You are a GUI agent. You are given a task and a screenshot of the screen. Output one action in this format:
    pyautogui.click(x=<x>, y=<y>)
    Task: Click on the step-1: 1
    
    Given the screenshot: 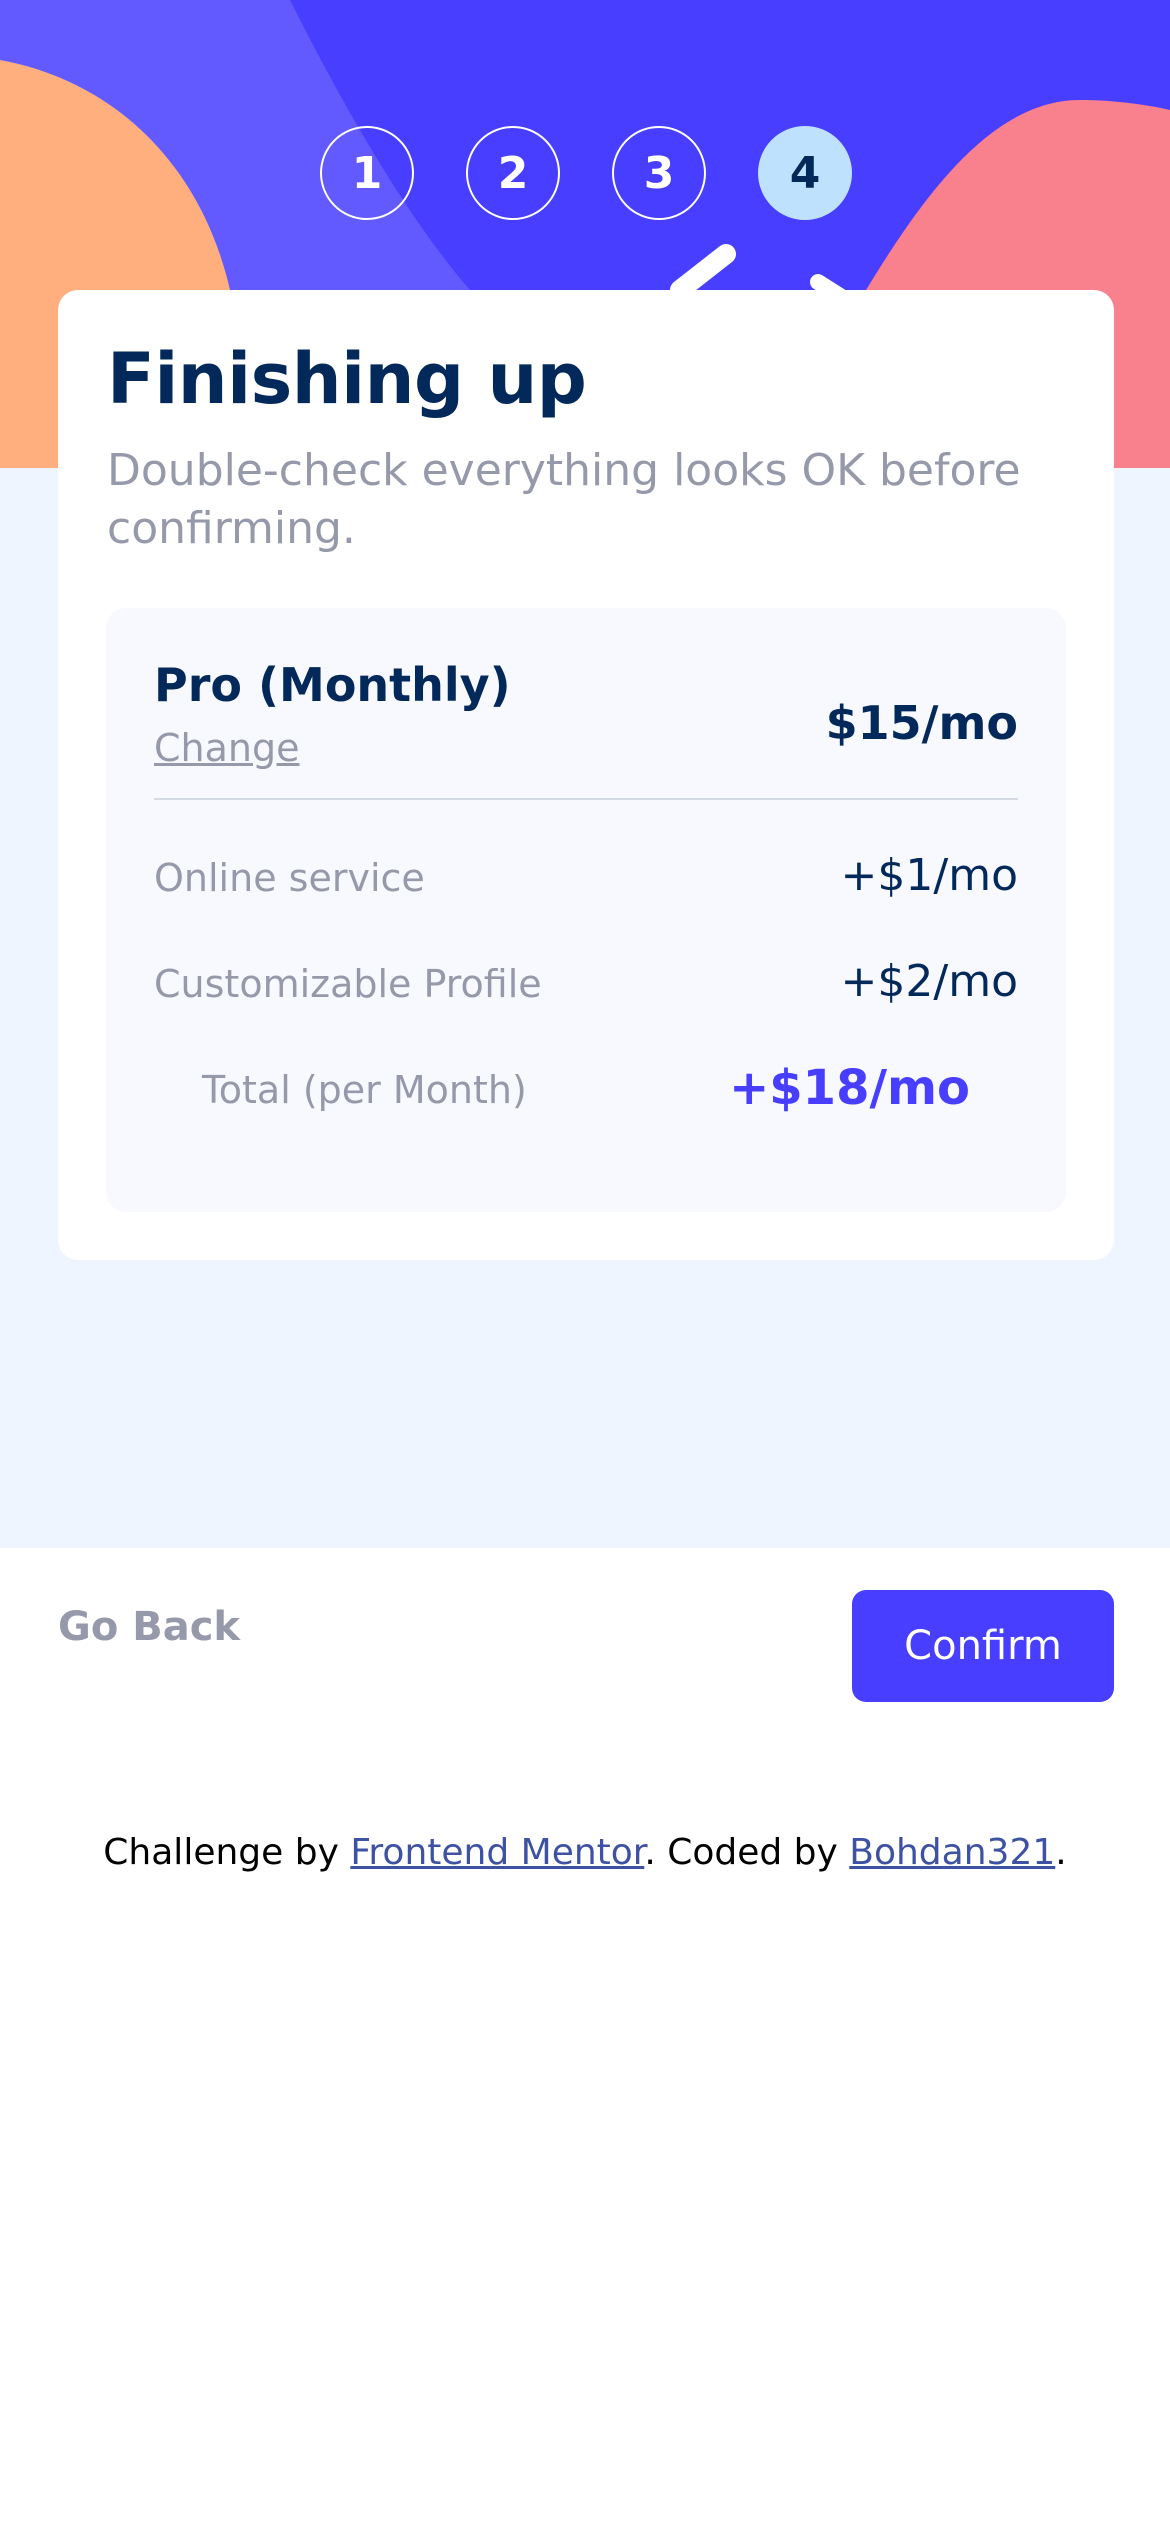 What is the action you would take?
    pyautogui.click(x=367, y=173)
    